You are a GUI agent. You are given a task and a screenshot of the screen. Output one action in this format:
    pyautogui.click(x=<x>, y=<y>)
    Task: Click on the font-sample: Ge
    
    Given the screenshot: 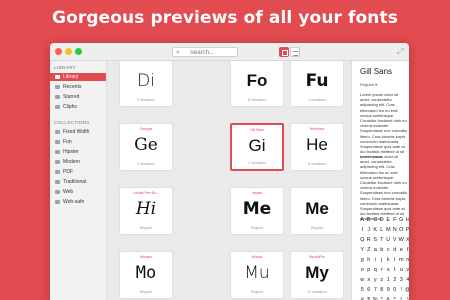 What is the action you would take?
    pyautogui.click(x=146, y=145)
    